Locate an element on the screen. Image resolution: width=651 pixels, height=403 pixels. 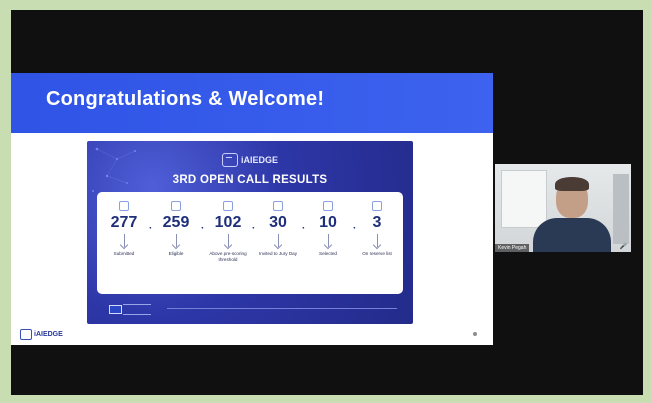
footer-brand-text: iAIEDGE is located at coordinates (48, 334).